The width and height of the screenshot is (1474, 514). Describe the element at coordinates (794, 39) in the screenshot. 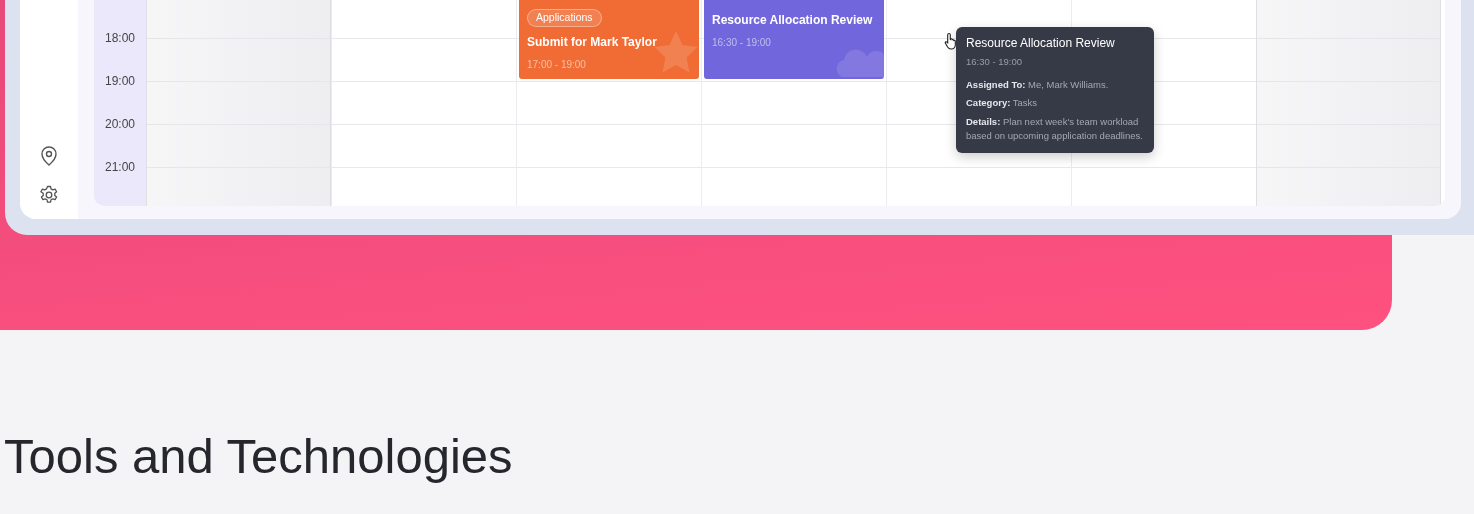

I see `event-card: Resource Allocation Review 16:30 - 19:00` at that location.